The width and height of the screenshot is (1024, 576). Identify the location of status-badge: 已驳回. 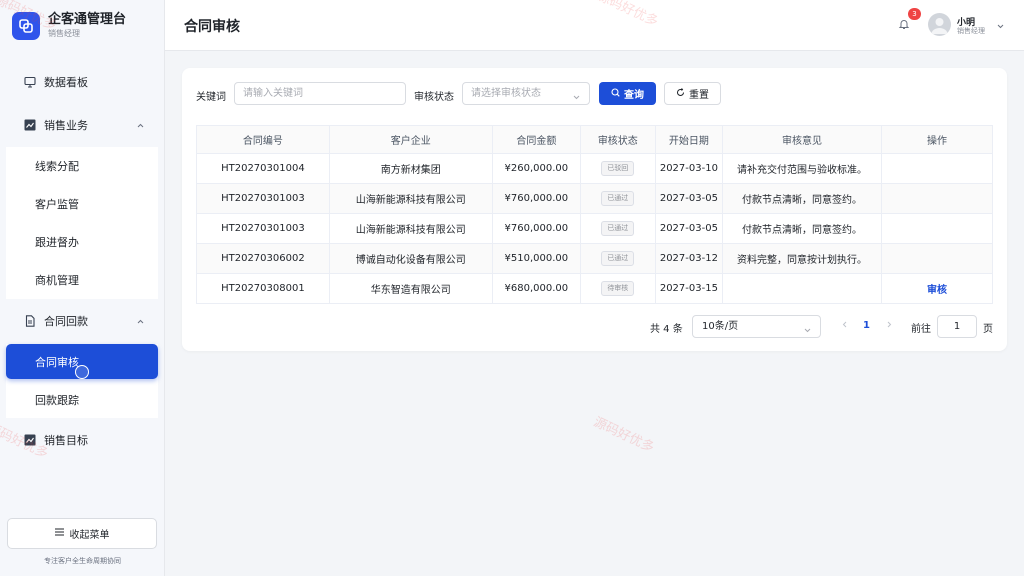
(618, 168).